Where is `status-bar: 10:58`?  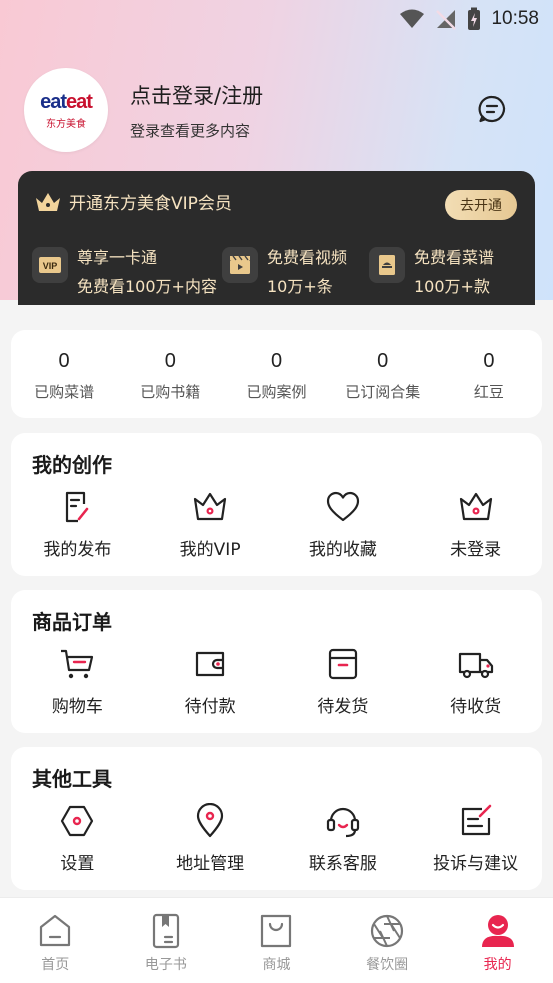
status-bar: 10:58 is located at coordinates (276, 19).